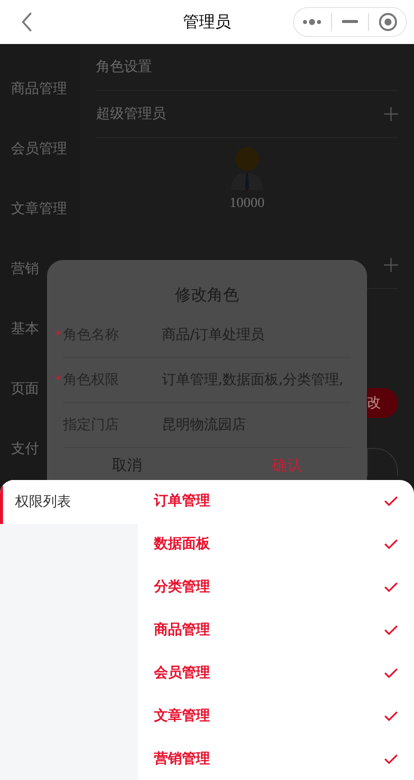  Describe the element at coordinates (247, 204) in the screenshot. I see `member-id: 10000` at that location.